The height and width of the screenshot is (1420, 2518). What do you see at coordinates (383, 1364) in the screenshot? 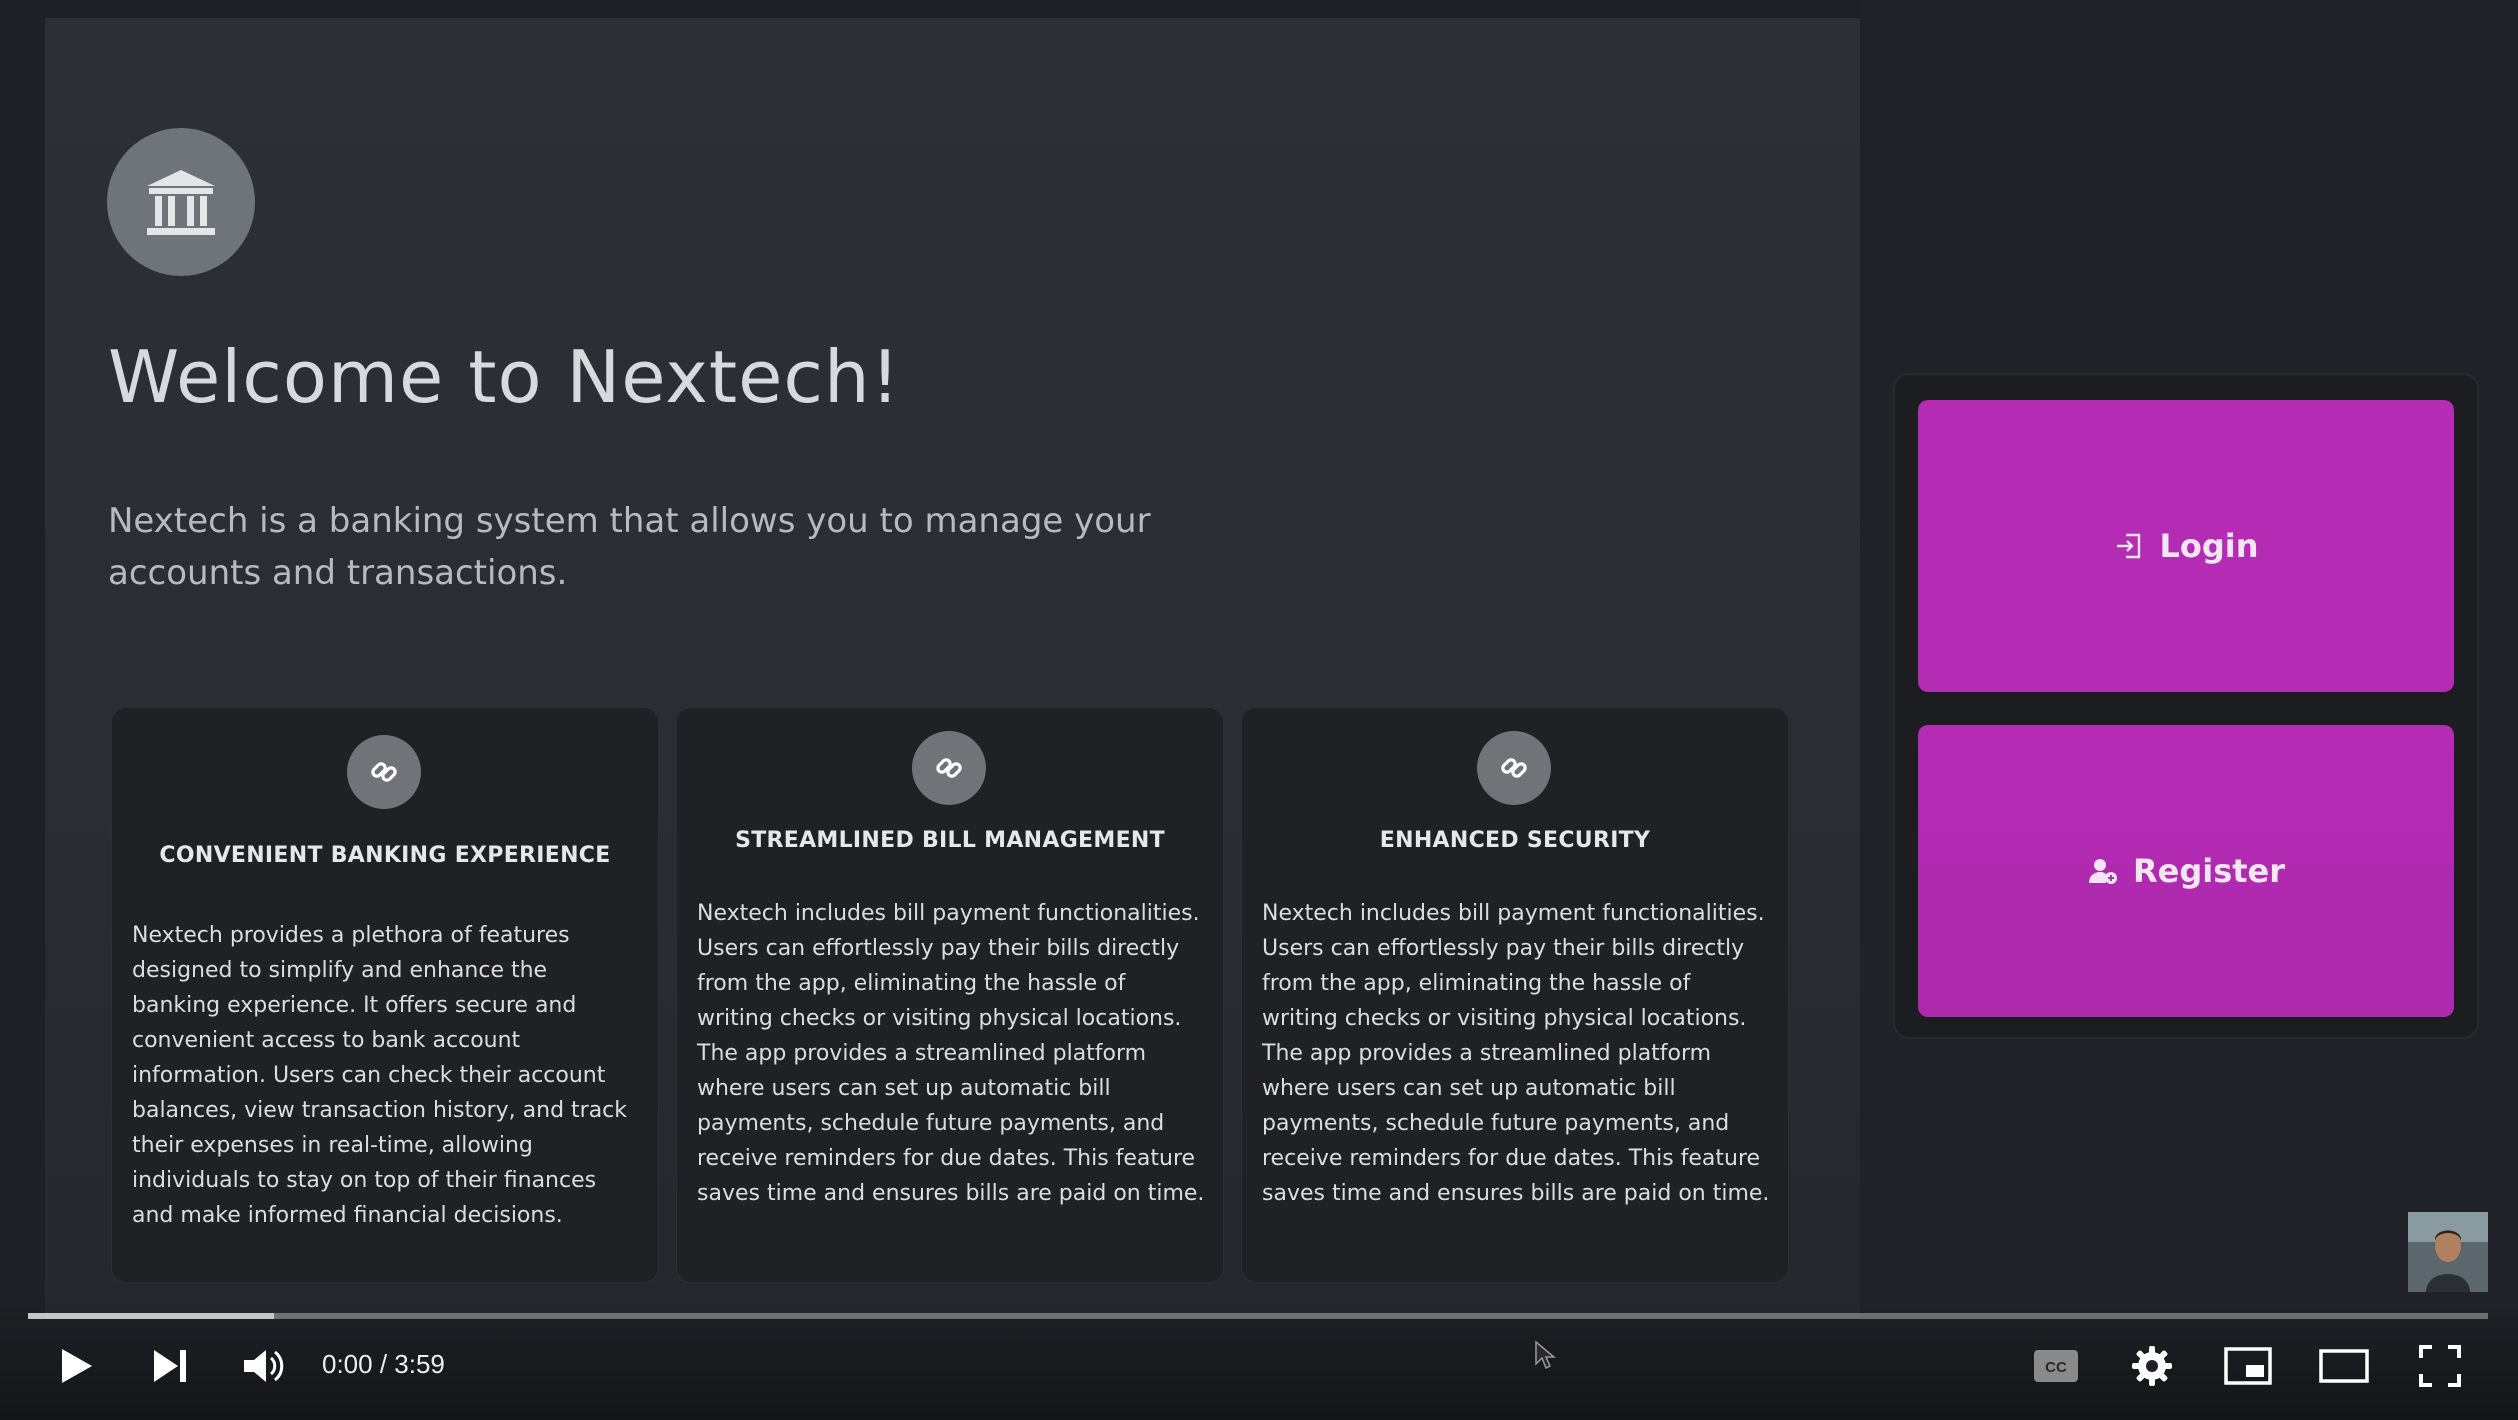
I see `time-display: 0:00 / 3:59` at bounding box center [383, 1364].